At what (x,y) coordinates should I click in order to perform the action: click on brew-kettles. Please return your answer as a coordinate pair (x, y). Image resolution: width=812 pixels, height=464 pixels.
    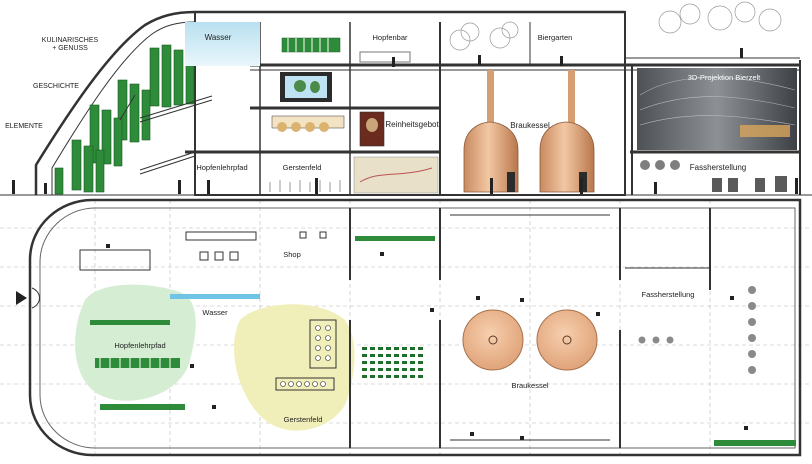
    Looking at the image, I should click on (529, 131).